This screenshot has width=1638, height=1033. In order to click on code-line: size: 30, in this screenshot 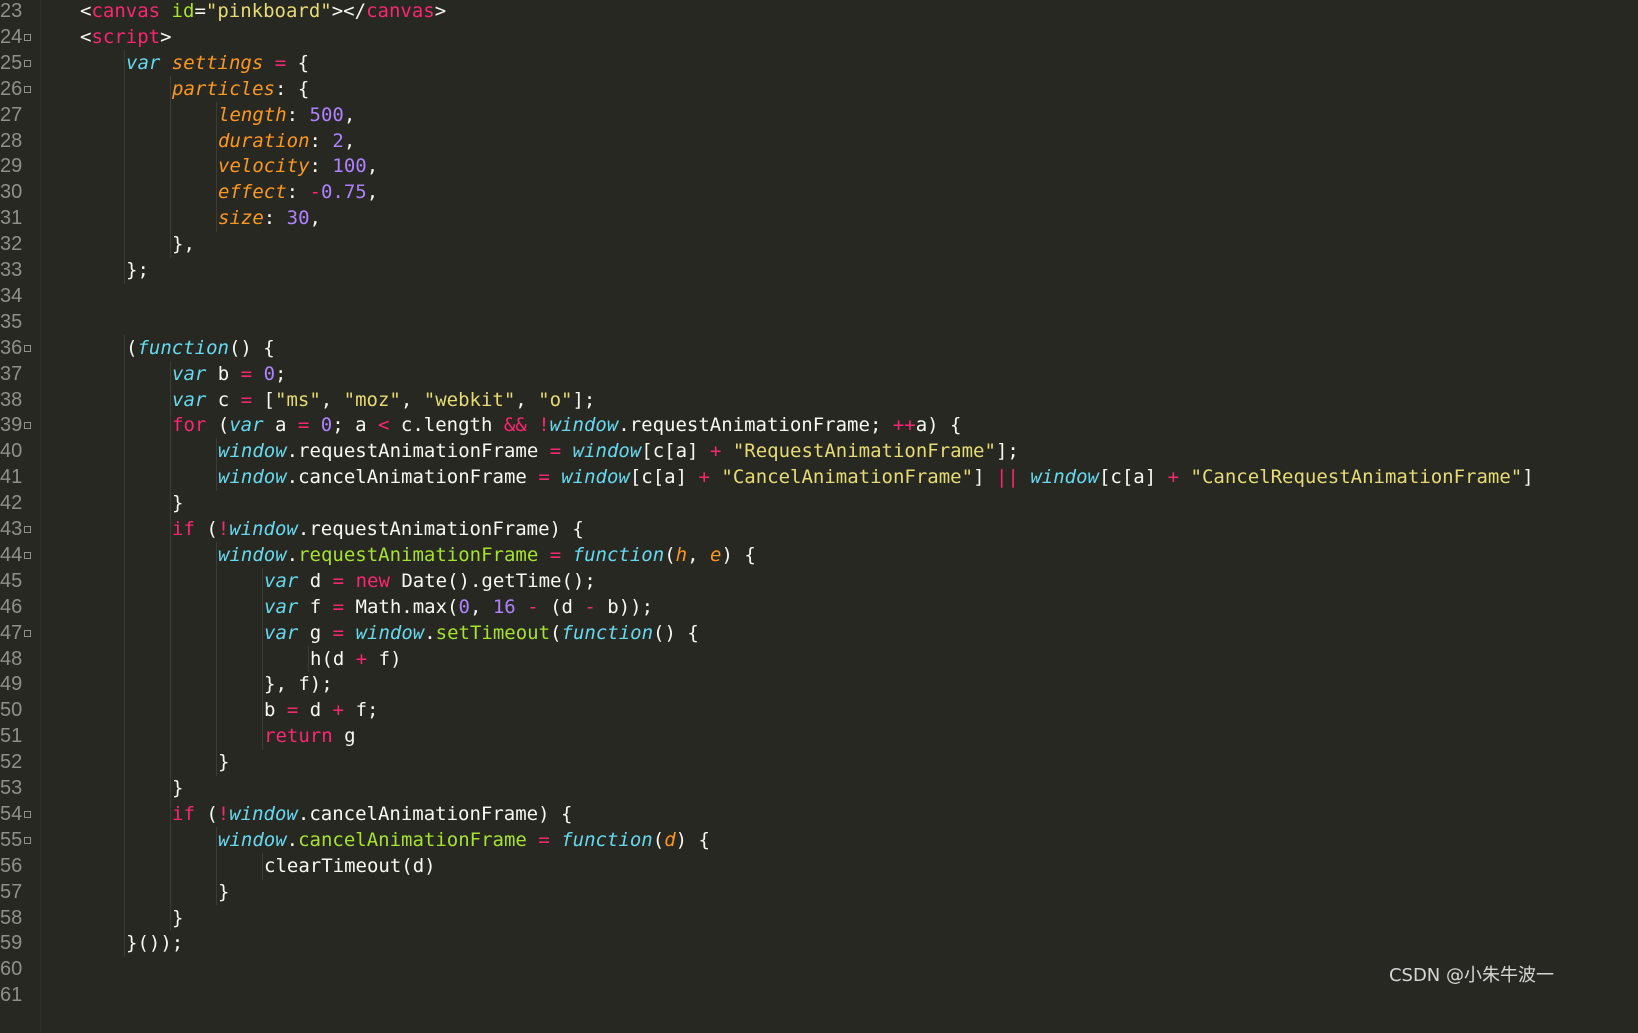, I will do `click(269, 218)`.